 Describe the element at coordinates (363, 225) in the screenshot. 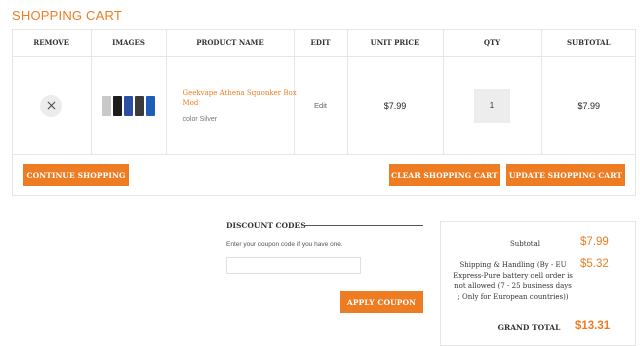

I see `discount-divider` at that location.